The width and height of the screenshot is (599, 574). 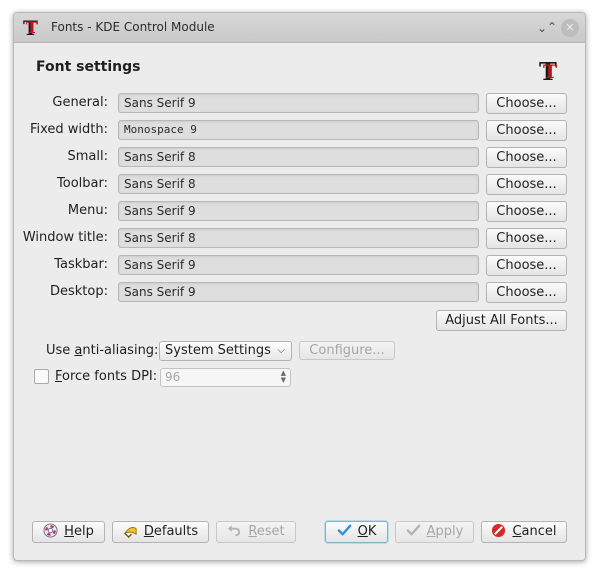 I want to click on antialiasing-selected-value: System Settings, so click(x=218, y=350).